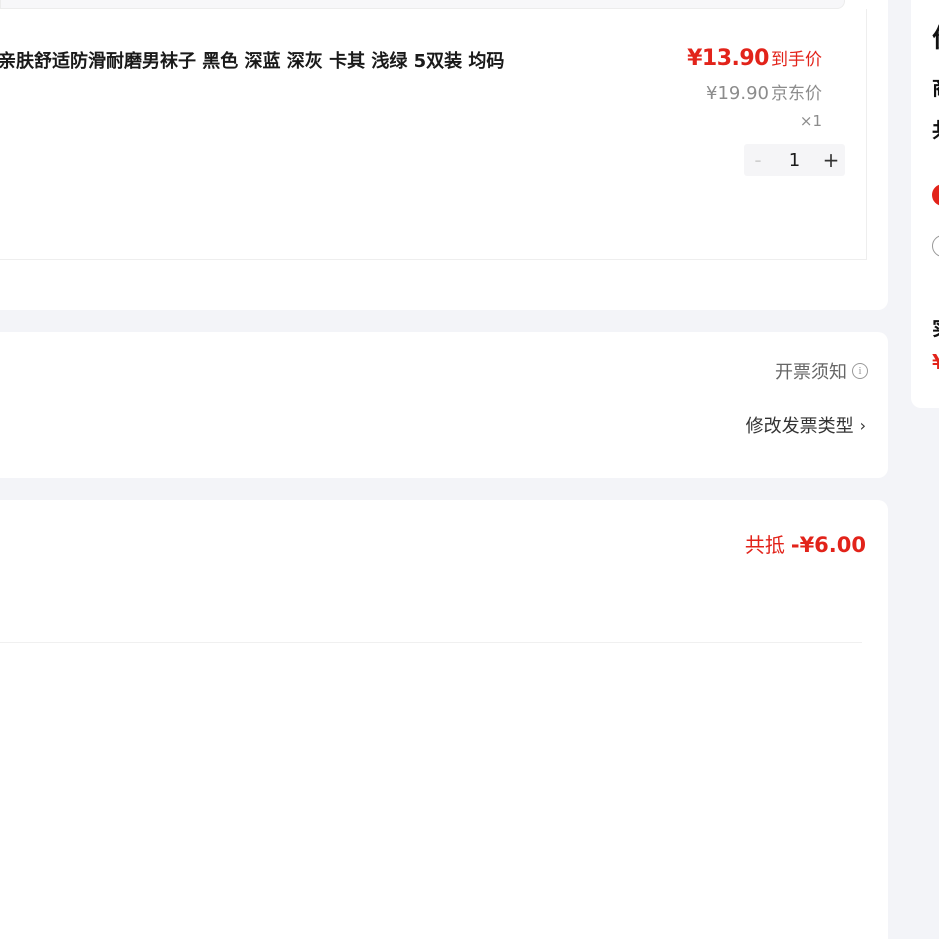 Image resolution: width=939 pixels, height=939 pixels. I want to click on invoice-notice-link: 开票须知 i, so click(821, 371).